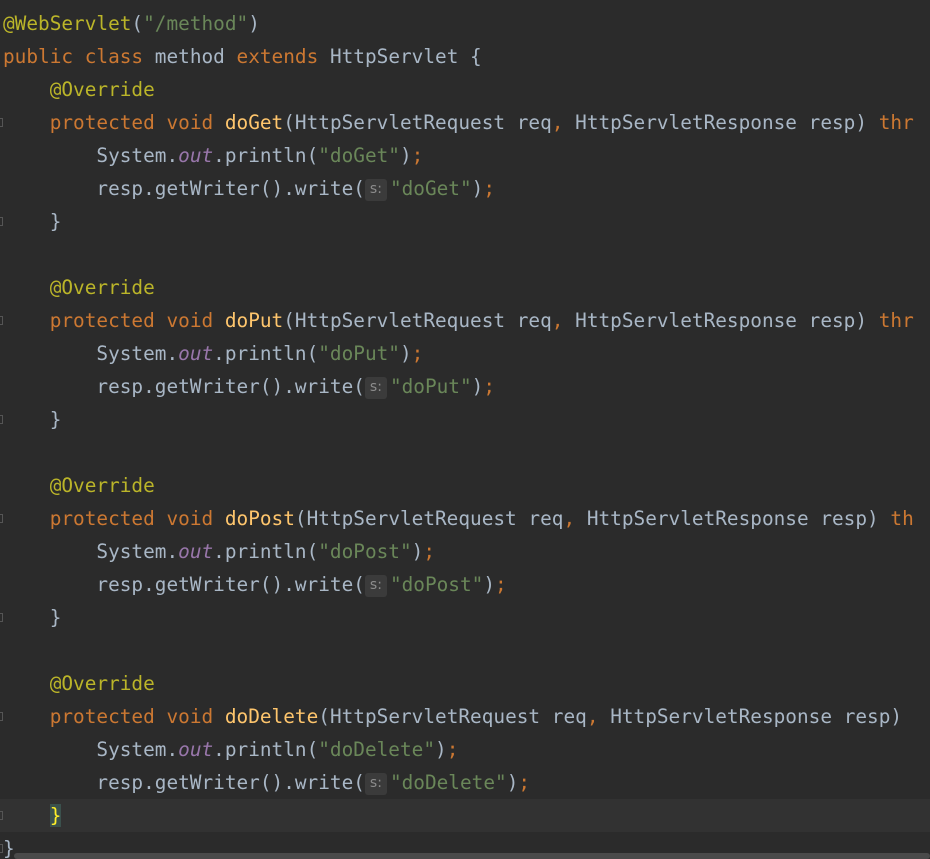  Describe the element at coordinates (189, 56) in the screenshot. I see `class-name: method` at that location.